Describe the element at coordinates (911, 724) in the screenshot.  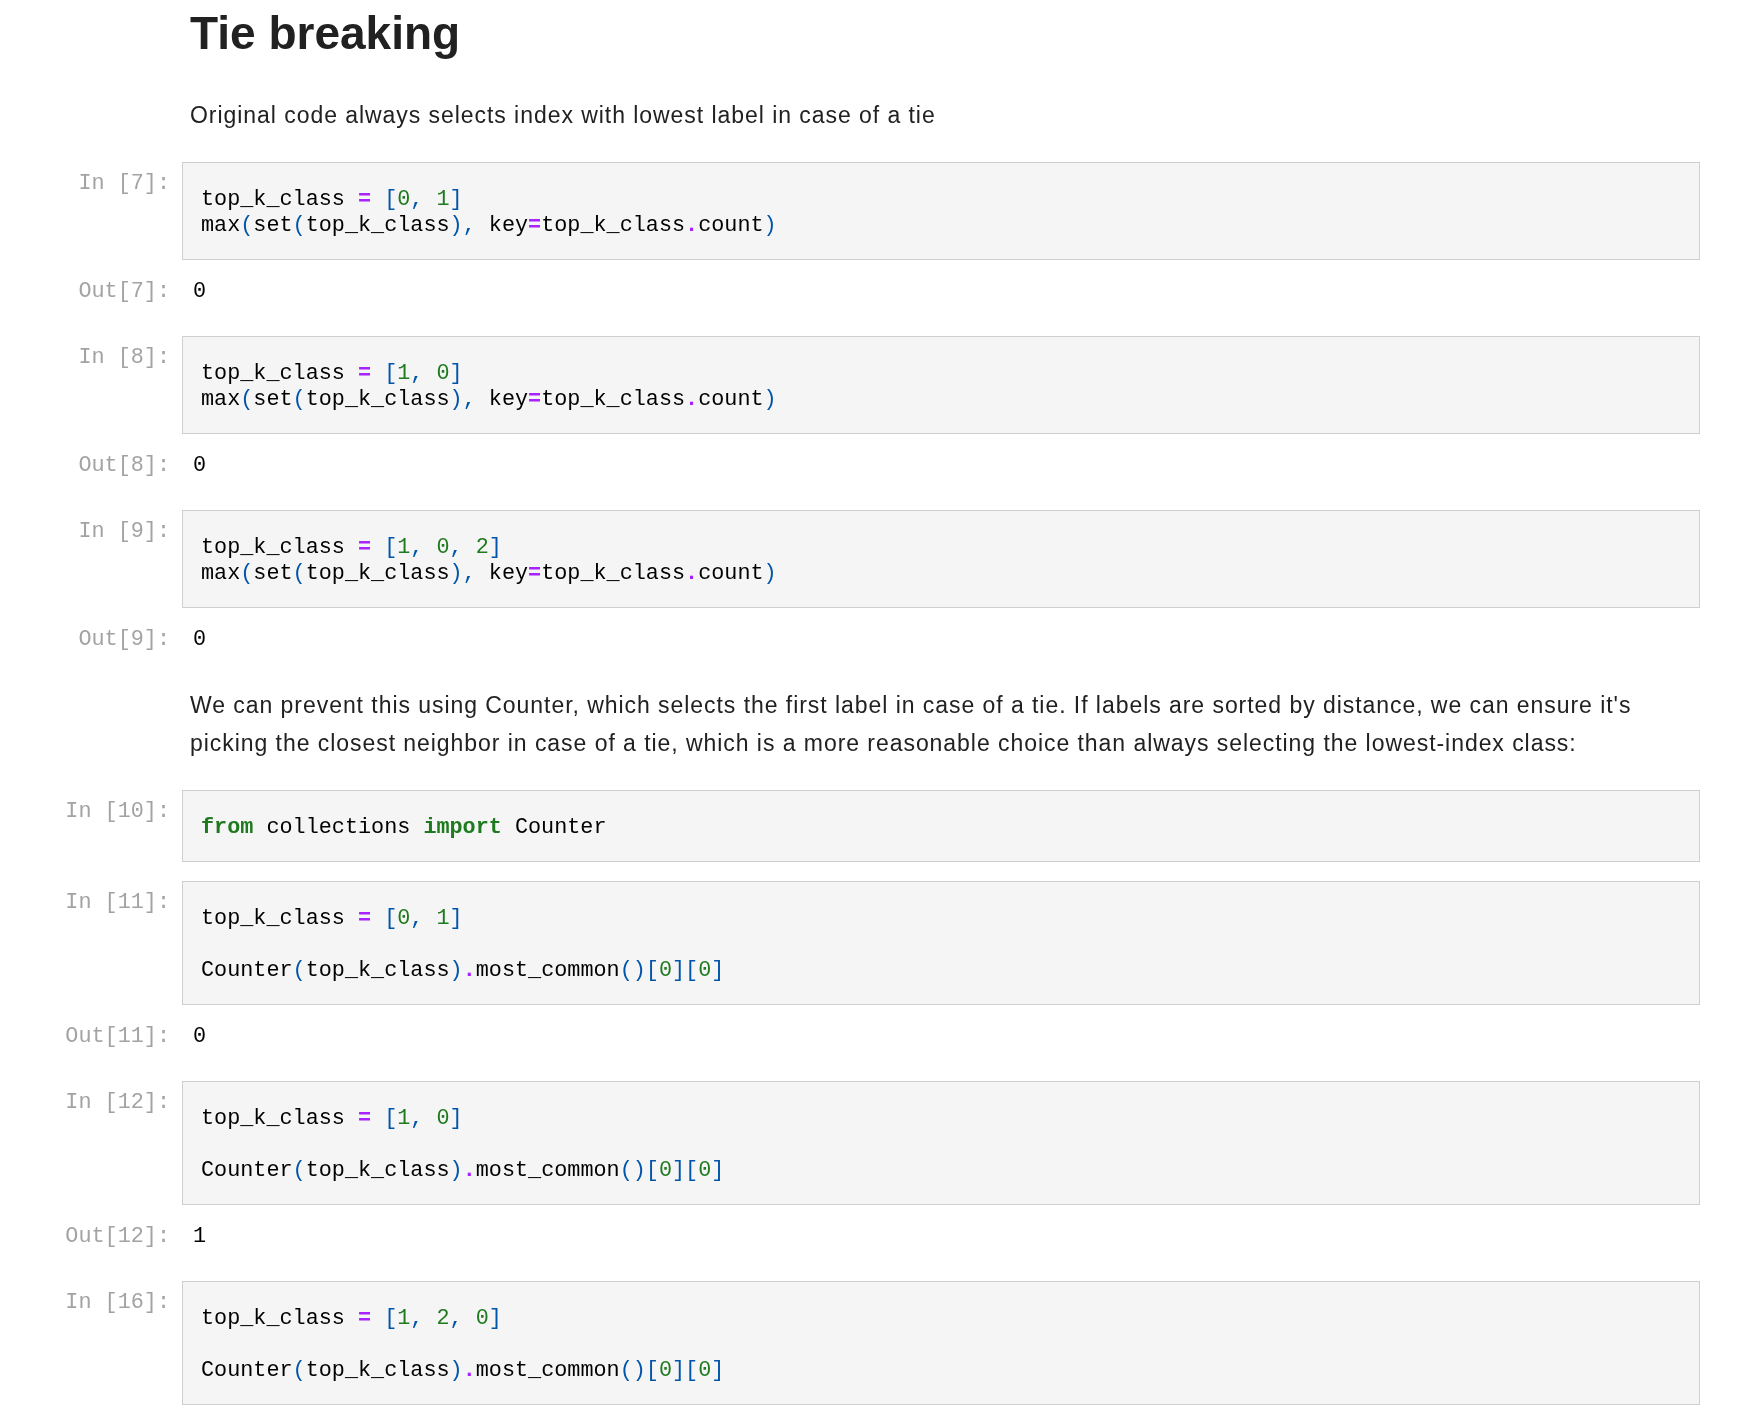
I see `paragraph-text: We can prevent this using Counter, which selects the first label in case of a tie. If labels are sorted by distance, we can ensure it's picking the closest neighbor in case of a tie, which is a more reasonable choice than always selecting the lowest-index class:` at that location.